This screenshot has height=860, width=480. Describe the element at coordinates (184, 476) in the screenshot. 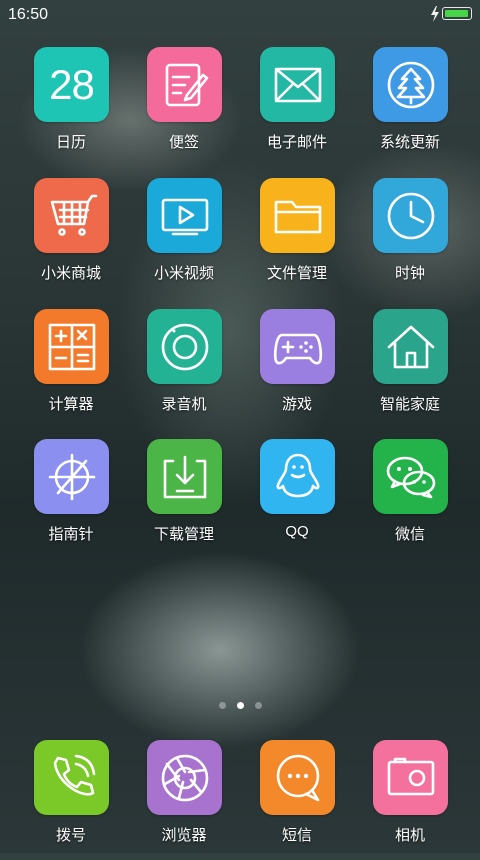

I see `download-icon` at that location.